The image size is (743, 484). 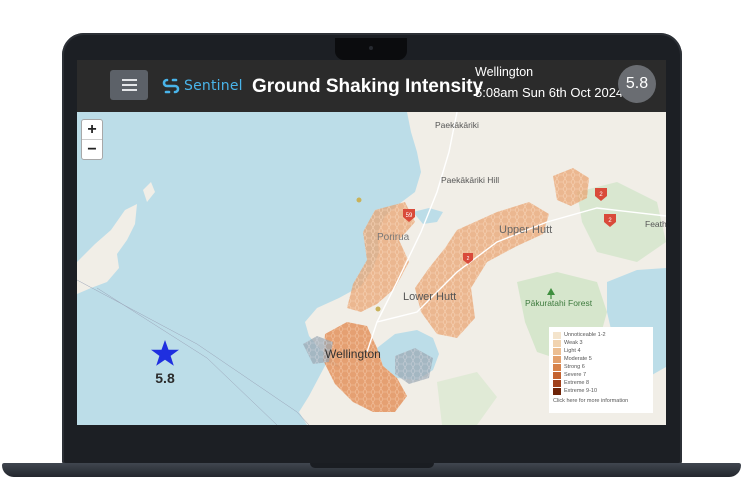 I want to click on map-label-upper-hutt: Upper Hutt, so click(x=525, y=230).